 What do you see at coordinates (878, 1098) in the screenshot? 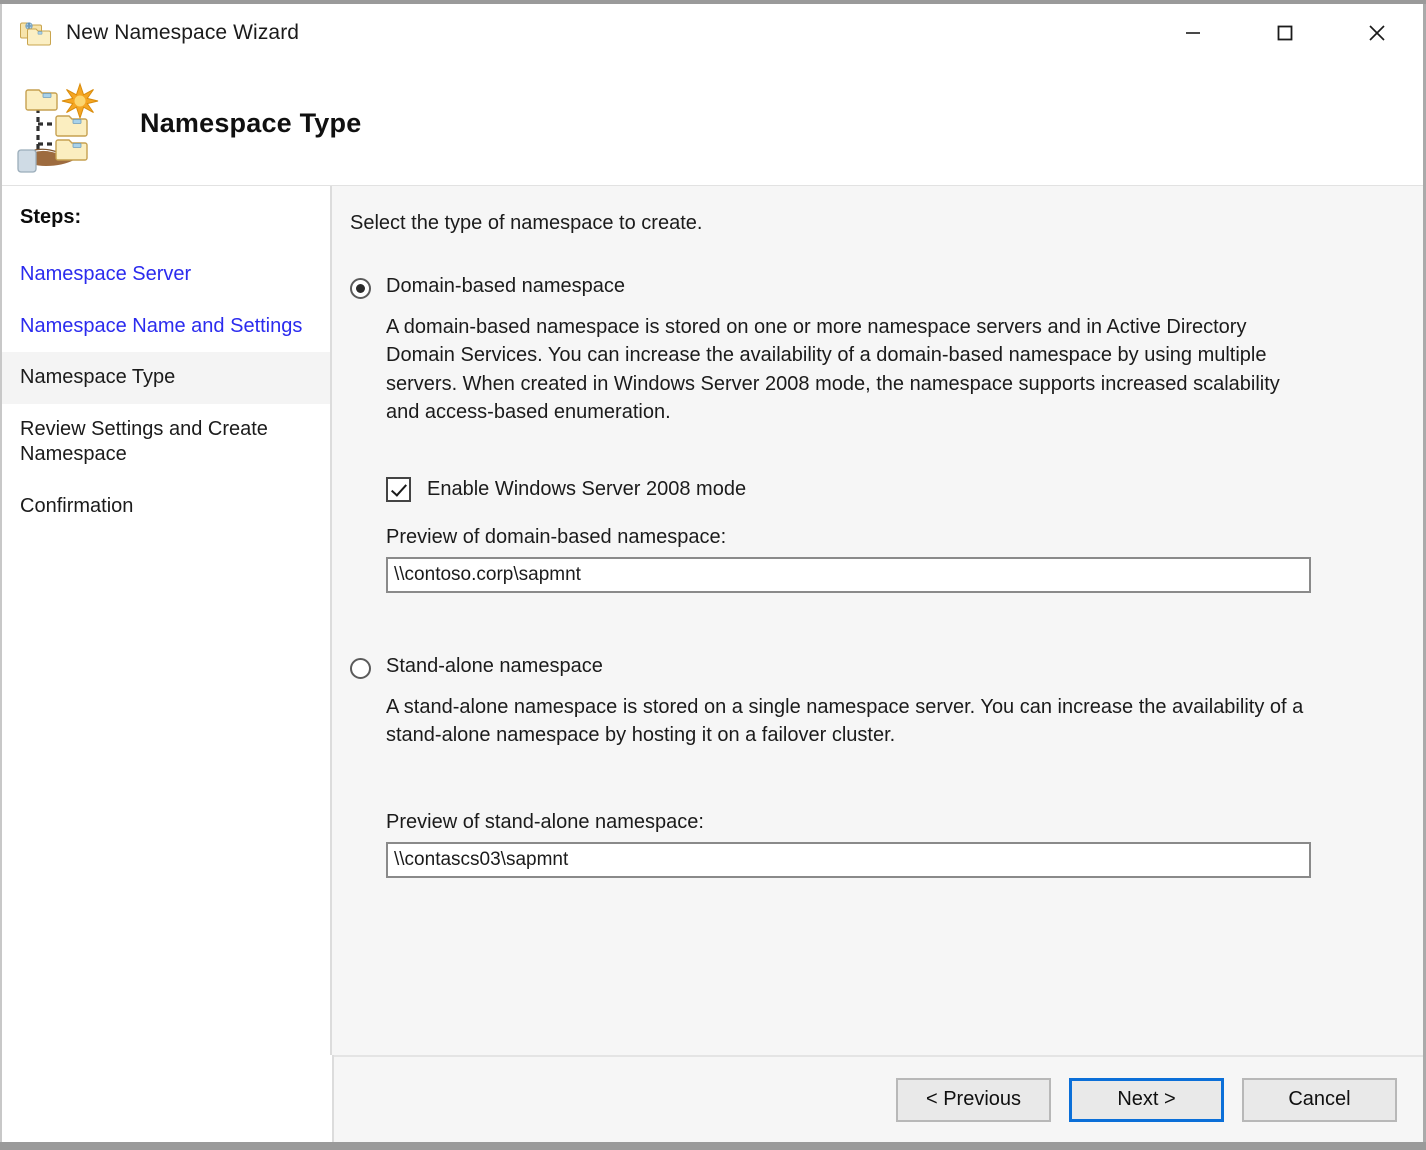
I see `wizard-footer: < Previous Next > Cancel` at bounding box center [878, 1098].